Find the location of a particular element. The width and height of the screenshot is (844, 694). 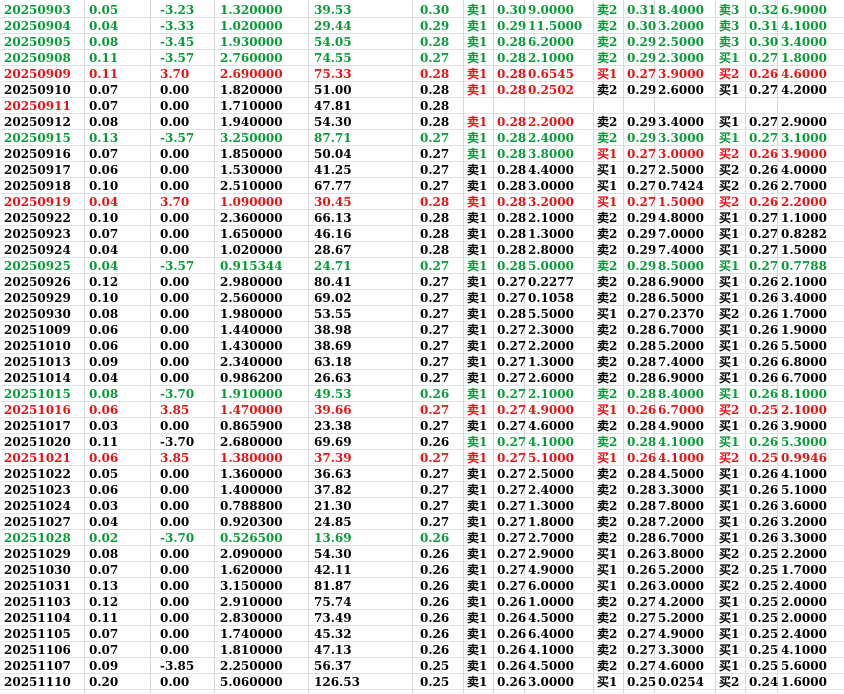

cell-a: 0.05 is located at coordinates (103, 10).